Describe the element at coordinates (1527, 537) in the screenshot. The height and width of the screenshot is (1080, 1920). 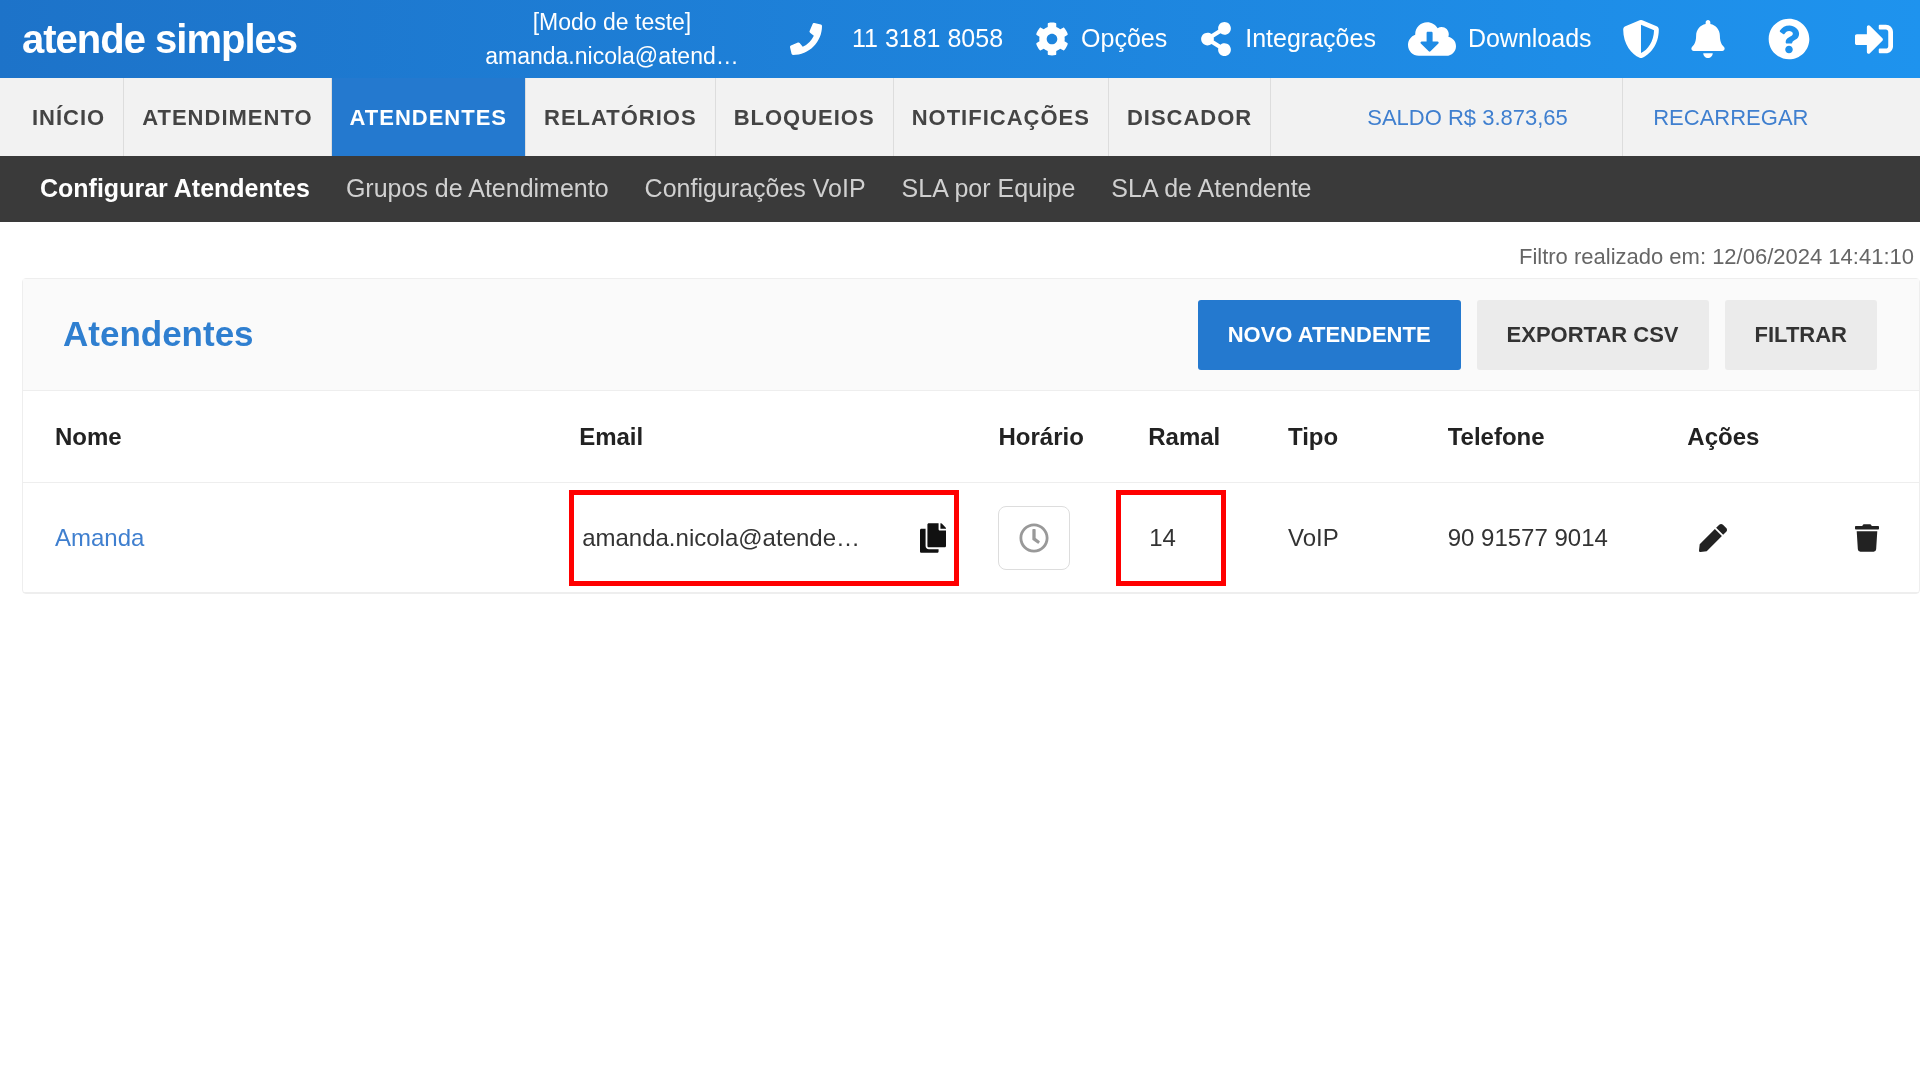
I see `phone-cell: 90 91577 9014` at that location.